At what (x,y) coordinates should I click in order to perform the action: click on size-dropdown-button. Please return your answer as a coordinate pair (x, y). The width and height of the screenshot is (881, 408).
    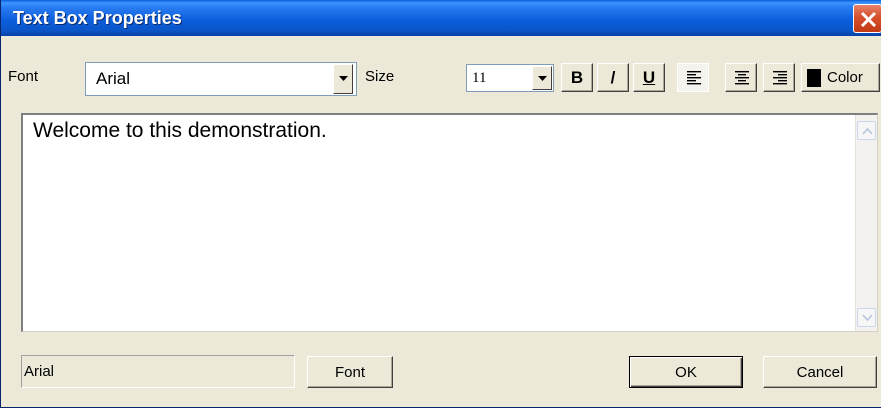
    Looking at the image, I should click on (542, 78).